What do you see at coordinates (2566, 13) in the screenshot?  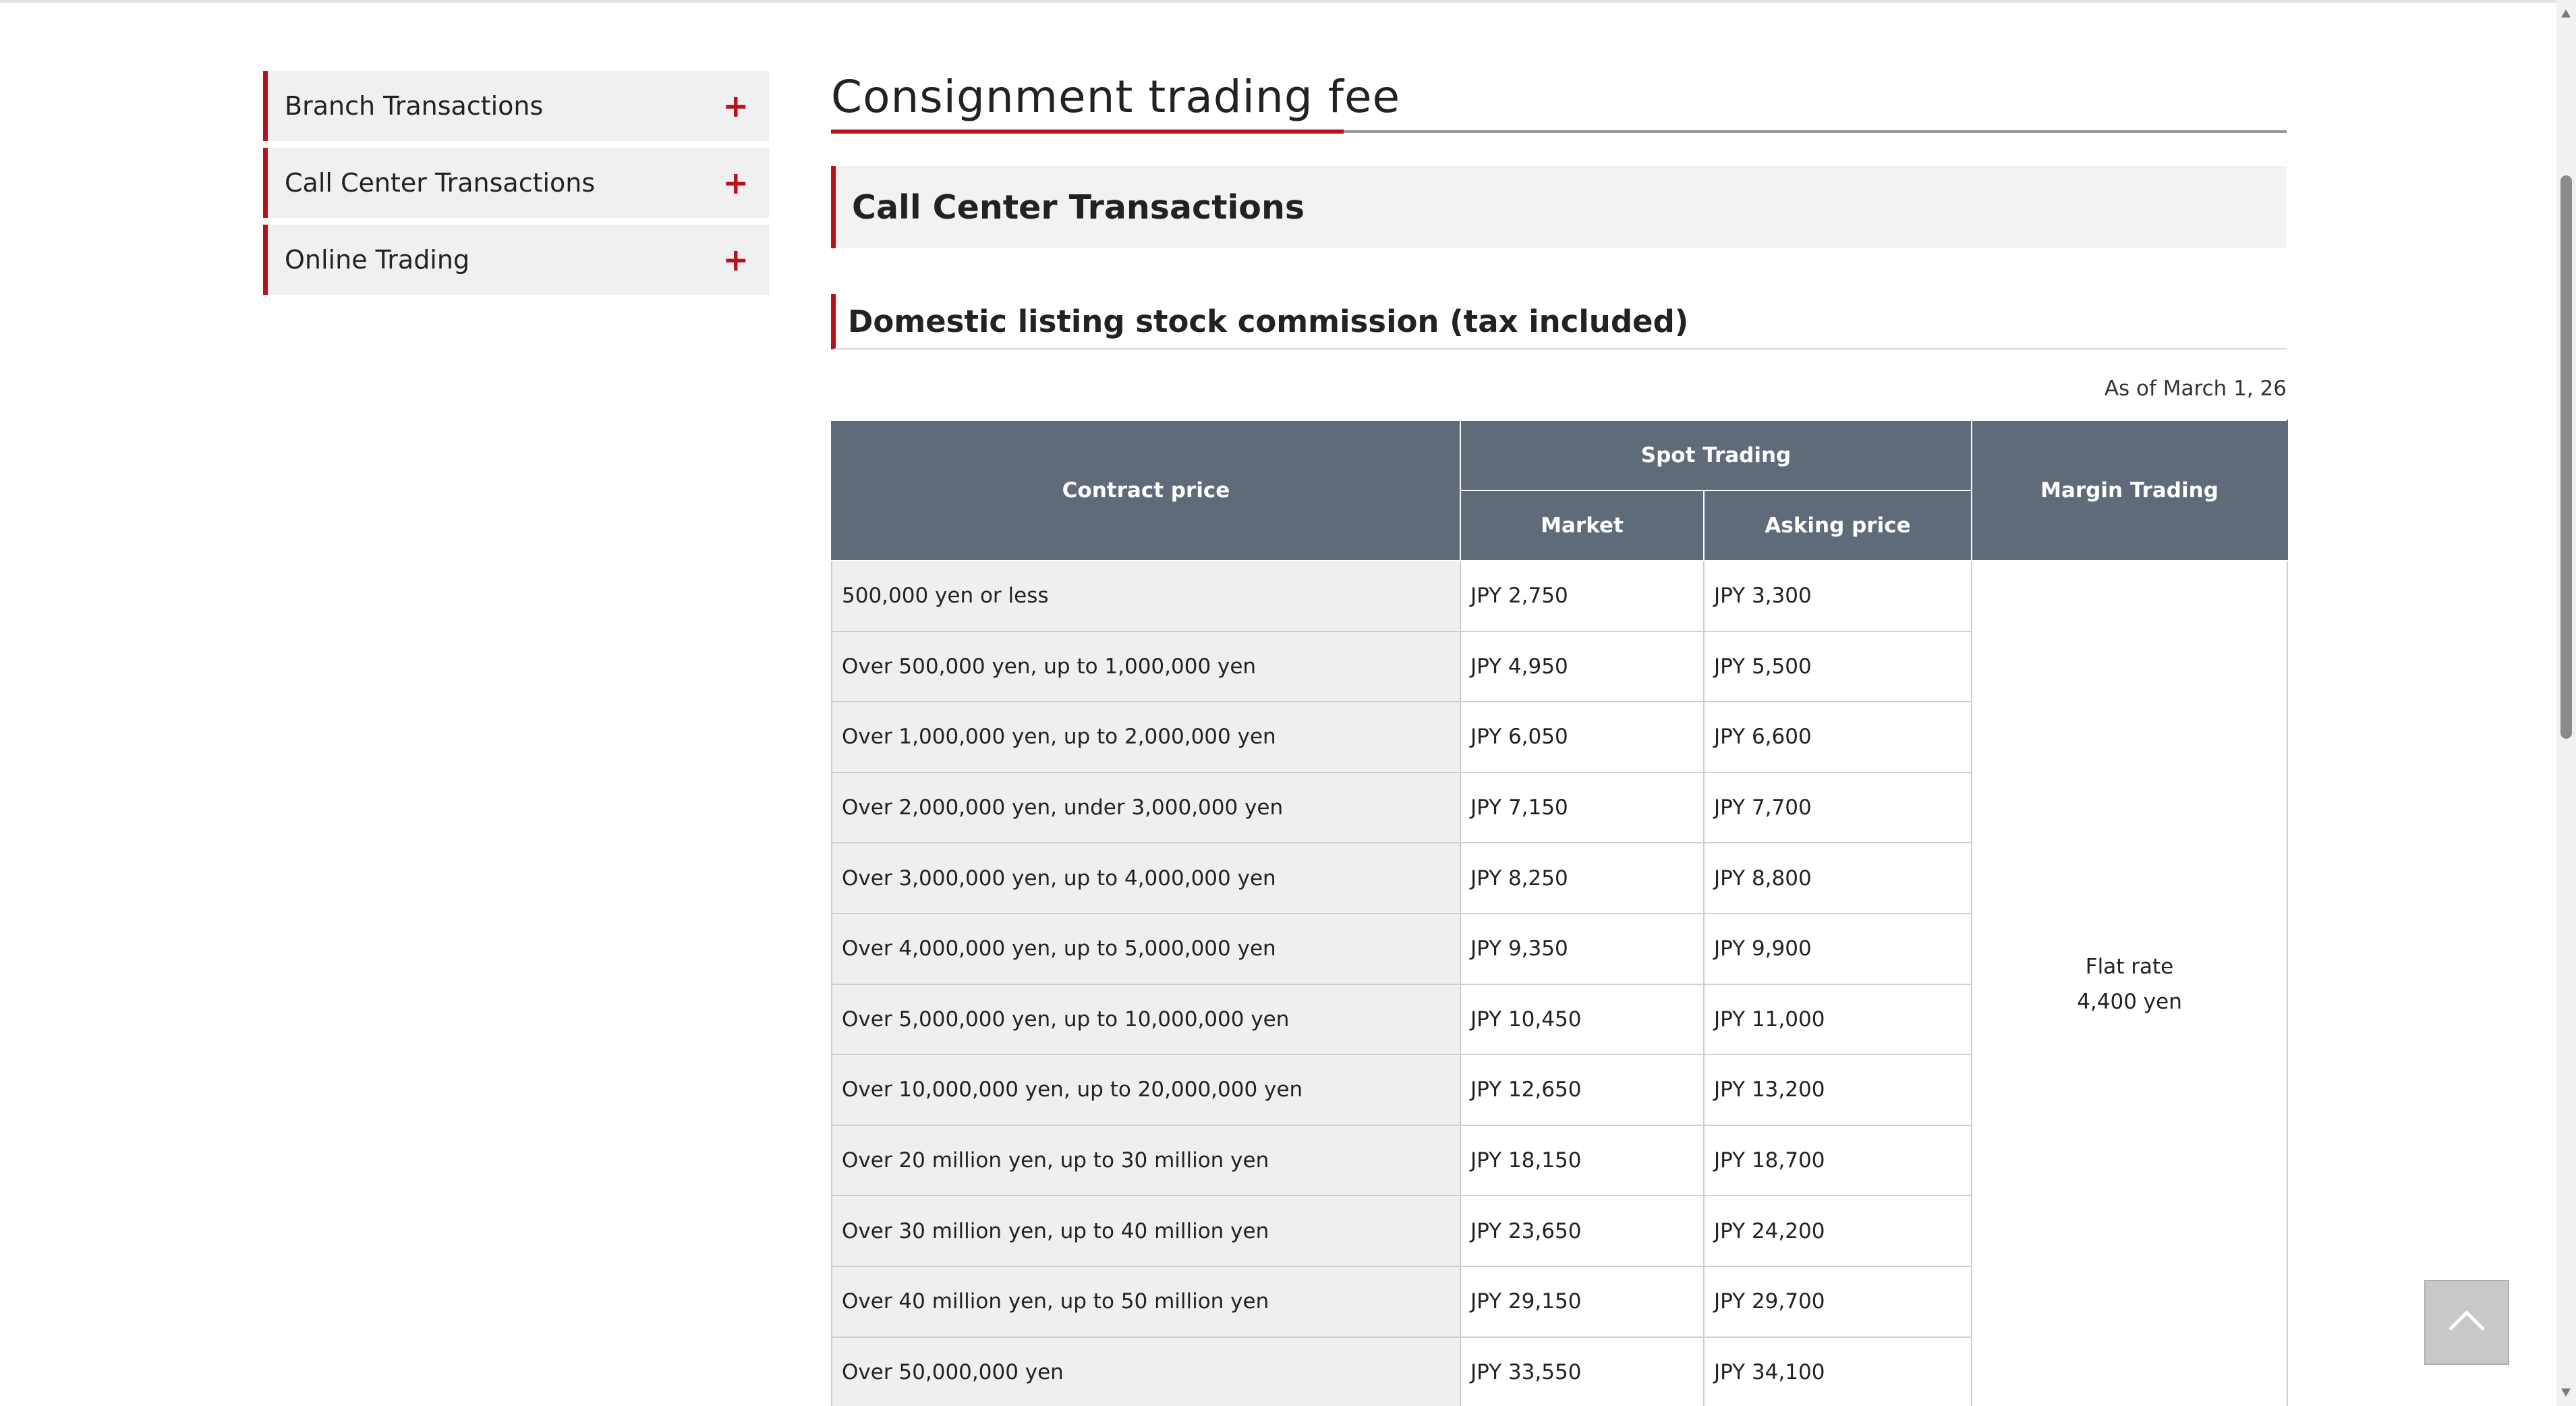 I see `scroll-up-arrow-icon` at bounding box center [2566, 13].